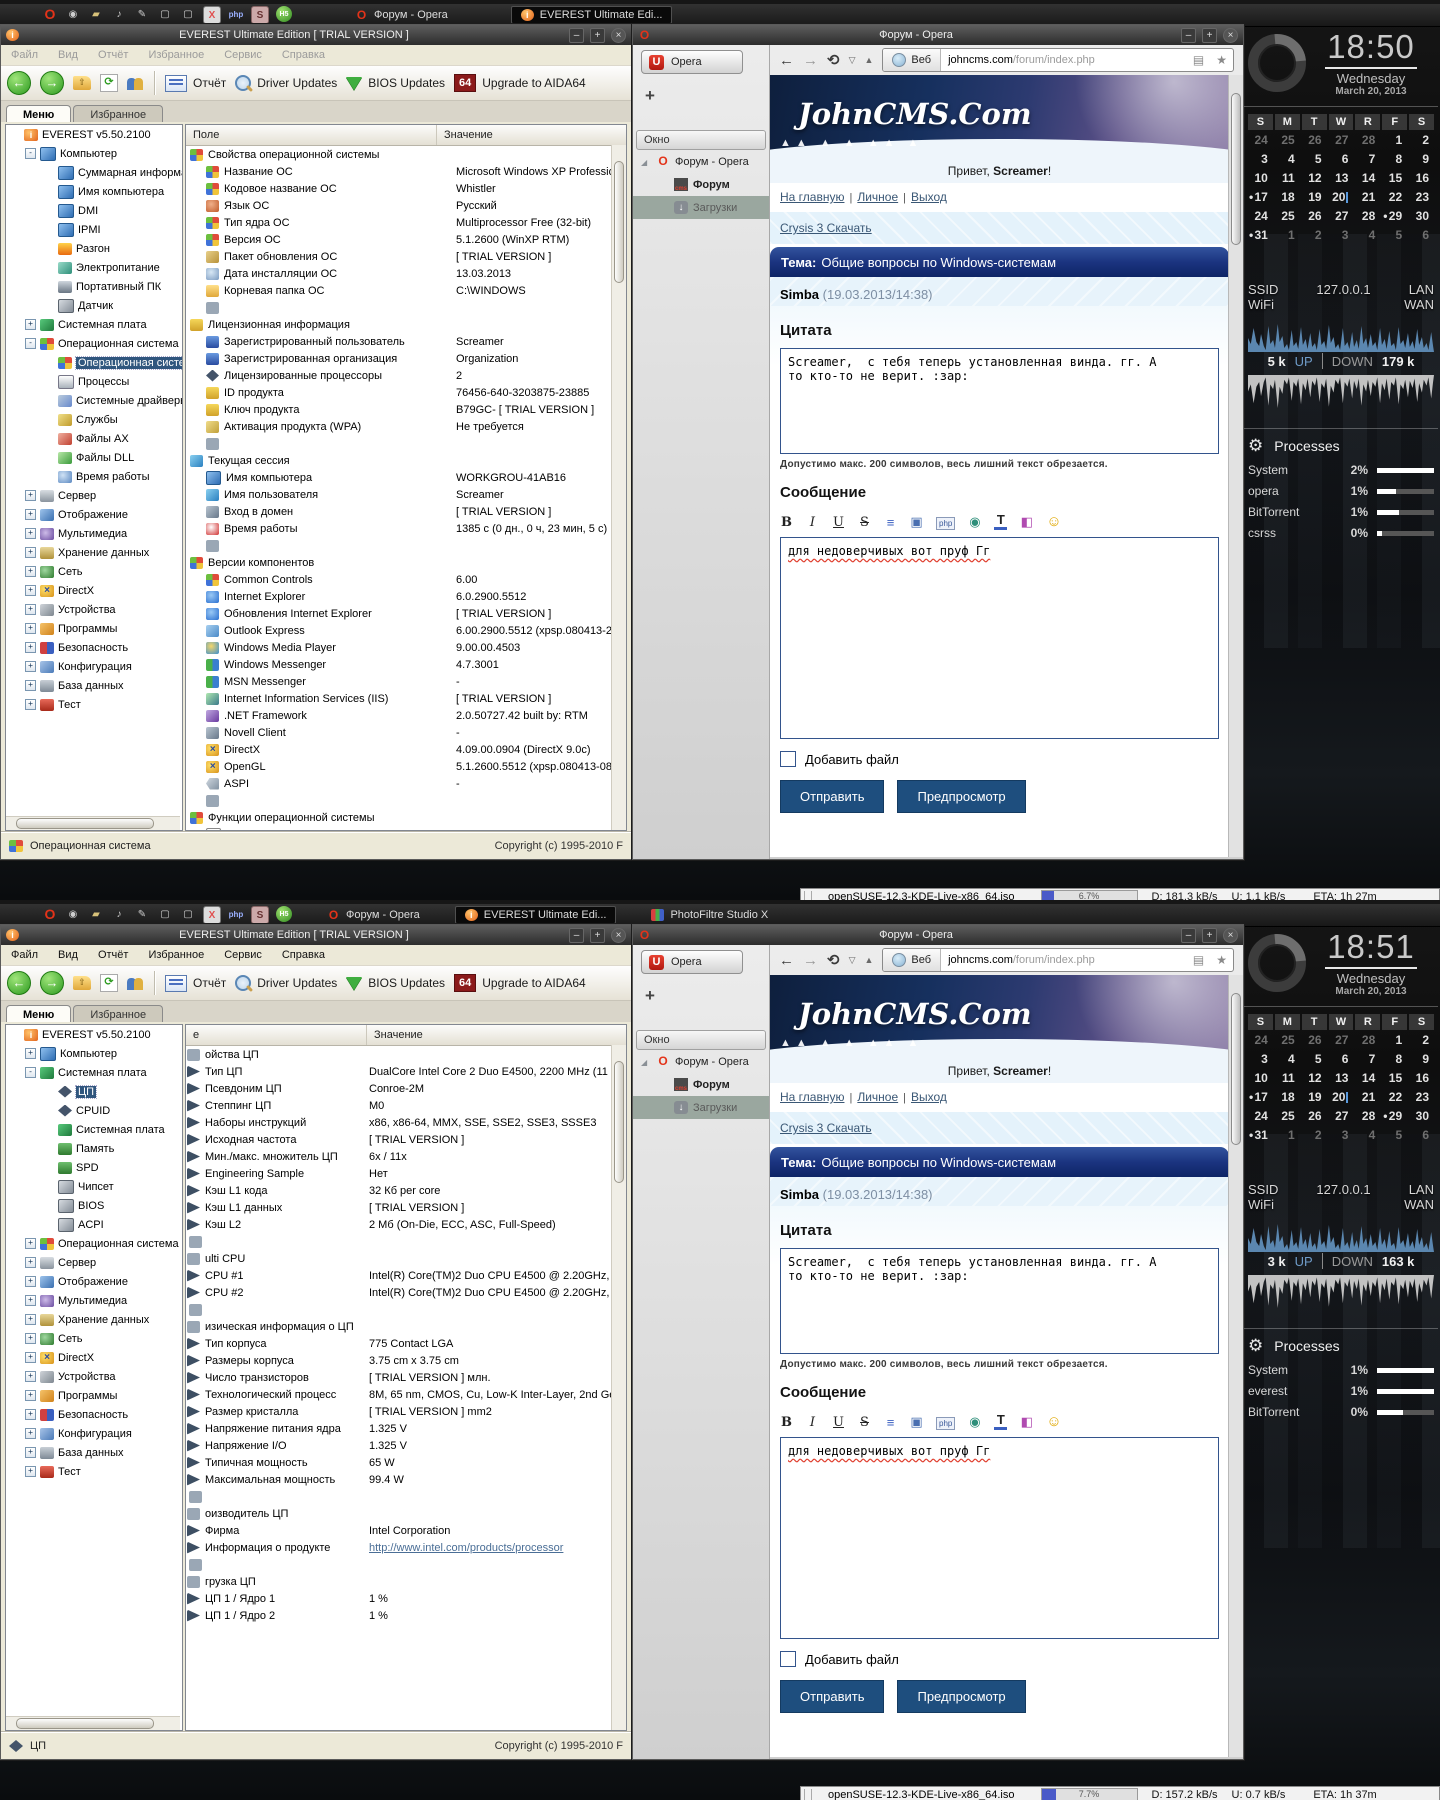 The image size is (1440, 1800). What do you see at coordinates (1421, 1059) in the screenshot?
I see `calendar-day: 9` at bounding box center [1421, 1059].